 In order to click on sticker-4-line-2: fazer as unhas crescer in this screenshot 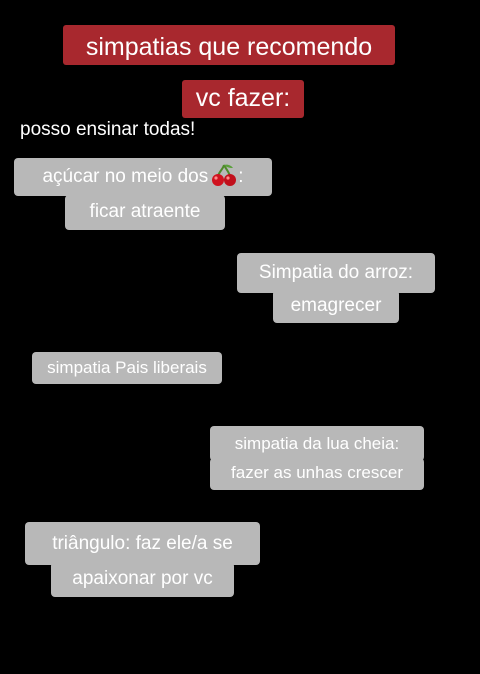, I will do `click(317, 474)`.